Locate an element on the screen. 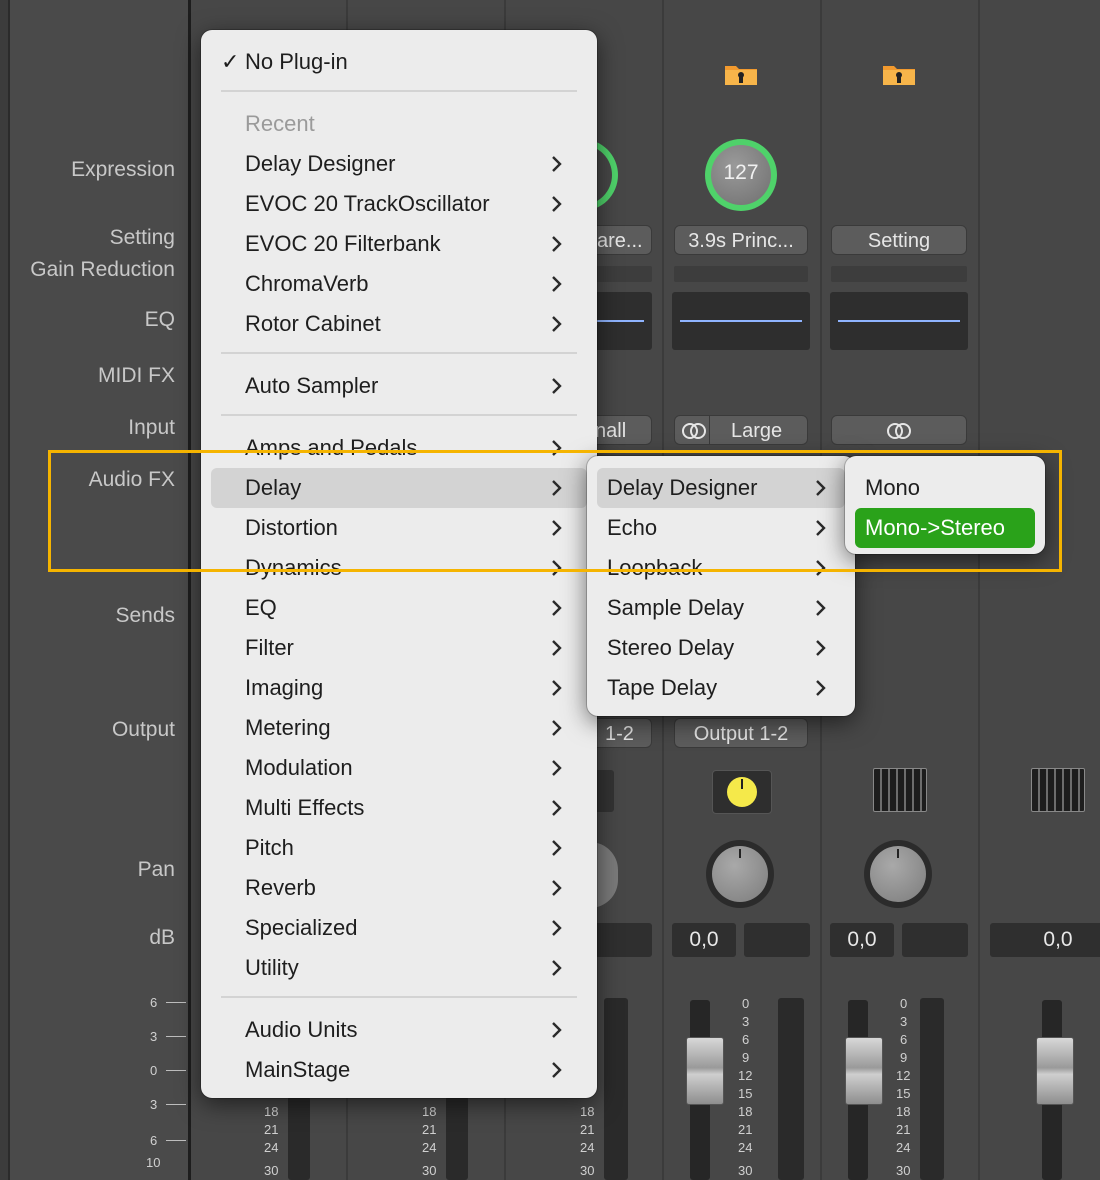 The width and height of the screenshot is (1100, 1180). setting-button-3: Setting is located at coordinates (899, 240).